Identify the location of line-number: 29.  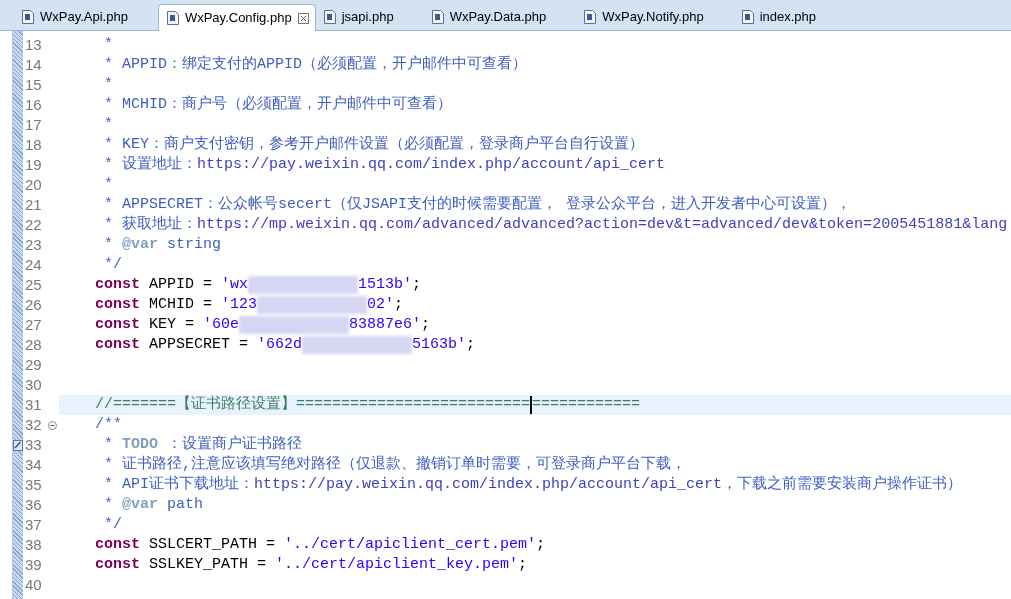
(33, 364).